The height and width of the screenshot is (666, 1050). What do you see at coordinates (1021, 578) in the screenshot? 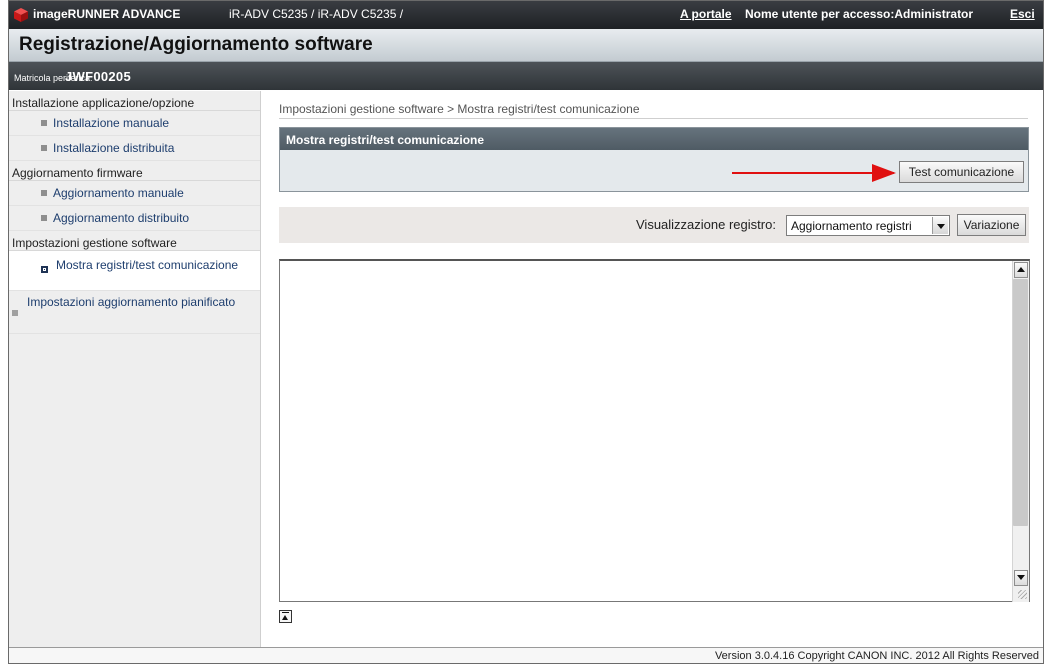
I see `scroll-down-icon` at bounding box center [1021, 578].